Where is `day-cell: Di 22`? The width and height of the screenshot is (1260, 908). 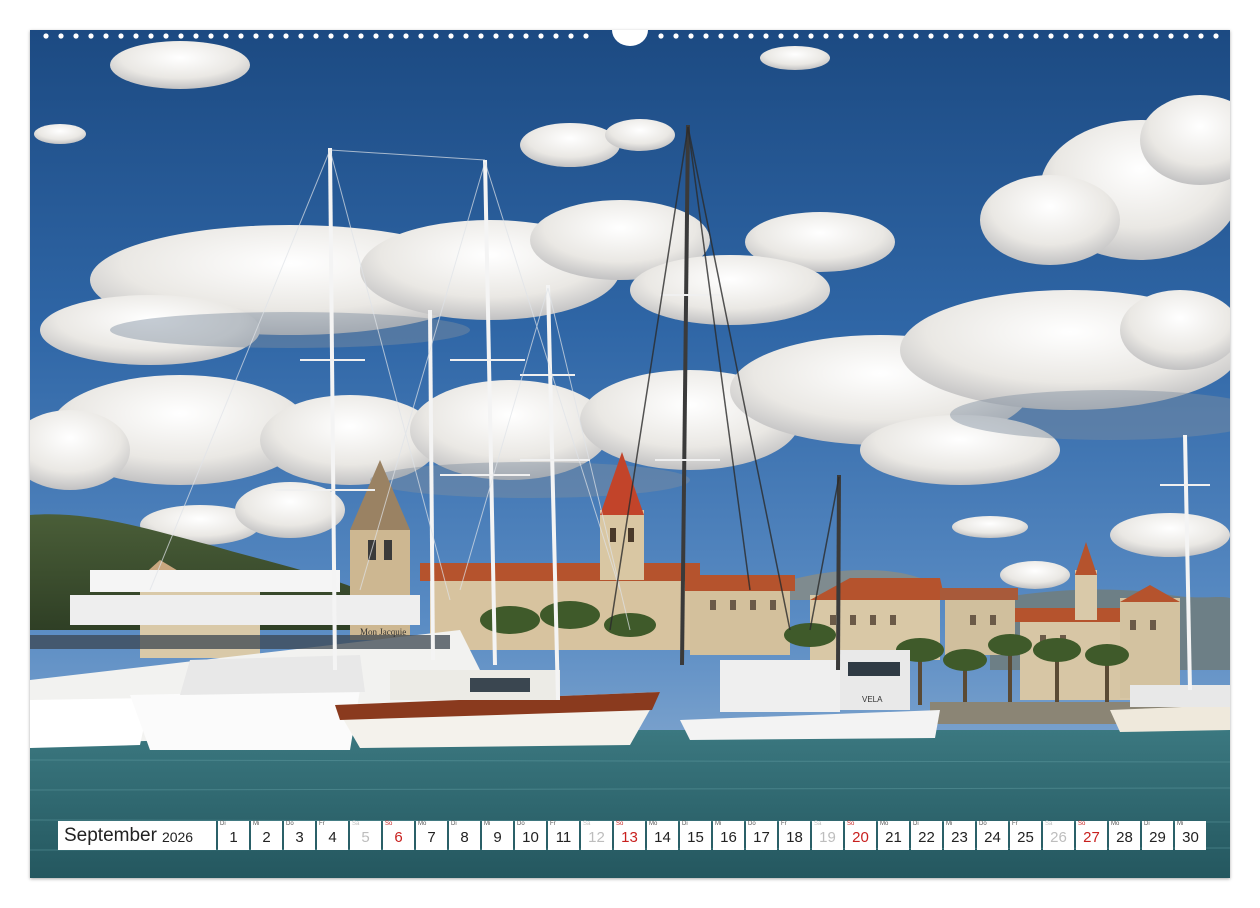
day-cell: Di 22 is located at coordinates (926, 835).